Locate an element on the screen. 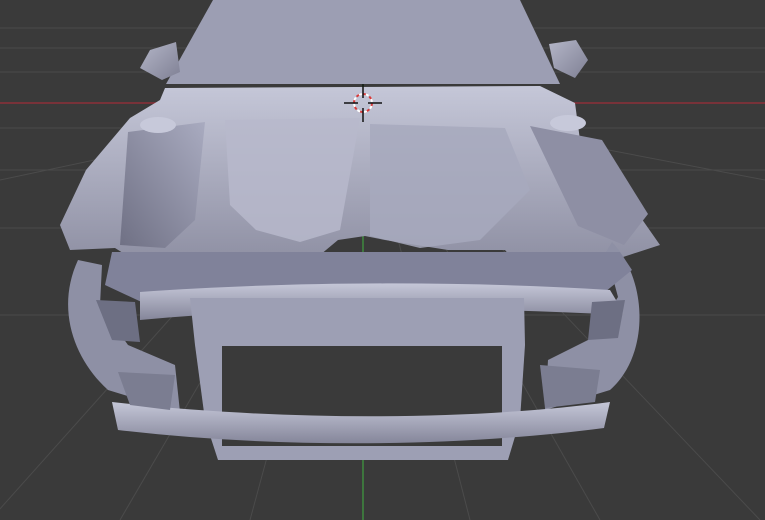 Image resolution: width=765 pixels, height=520 pixels. left-strut-top is located at coordinates (158, 125).